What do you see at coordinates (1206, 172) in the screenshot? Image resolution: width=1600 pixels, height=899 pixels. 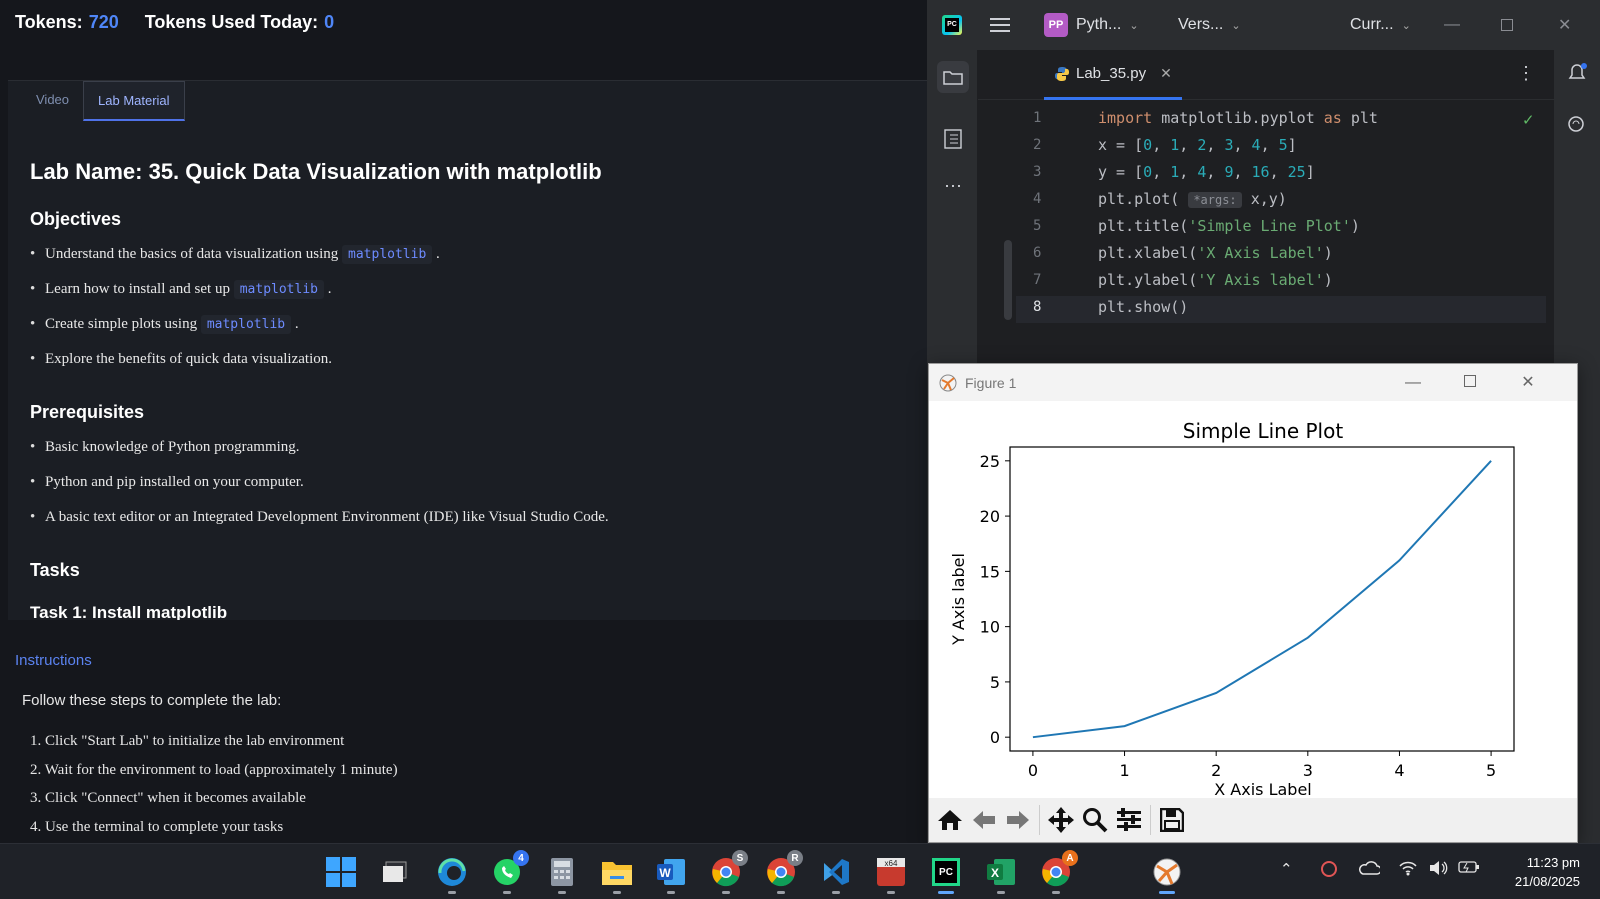 I see `code-line: y = [0, 1, 4, 9, 16, 25]` at bounding box center [1206, 172].